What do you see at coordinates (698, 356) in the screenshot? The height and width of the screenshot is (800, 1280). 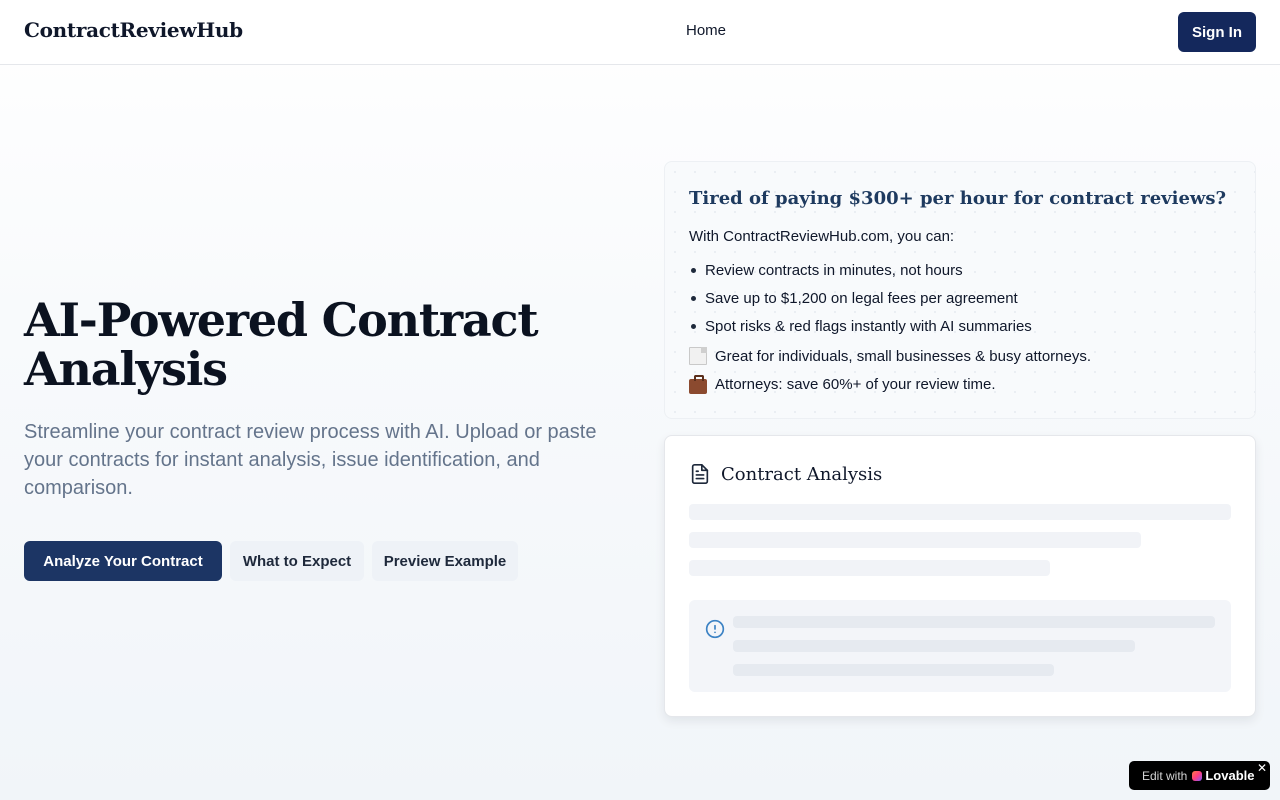 I see `document-icon` at bounding box center [698, 356].